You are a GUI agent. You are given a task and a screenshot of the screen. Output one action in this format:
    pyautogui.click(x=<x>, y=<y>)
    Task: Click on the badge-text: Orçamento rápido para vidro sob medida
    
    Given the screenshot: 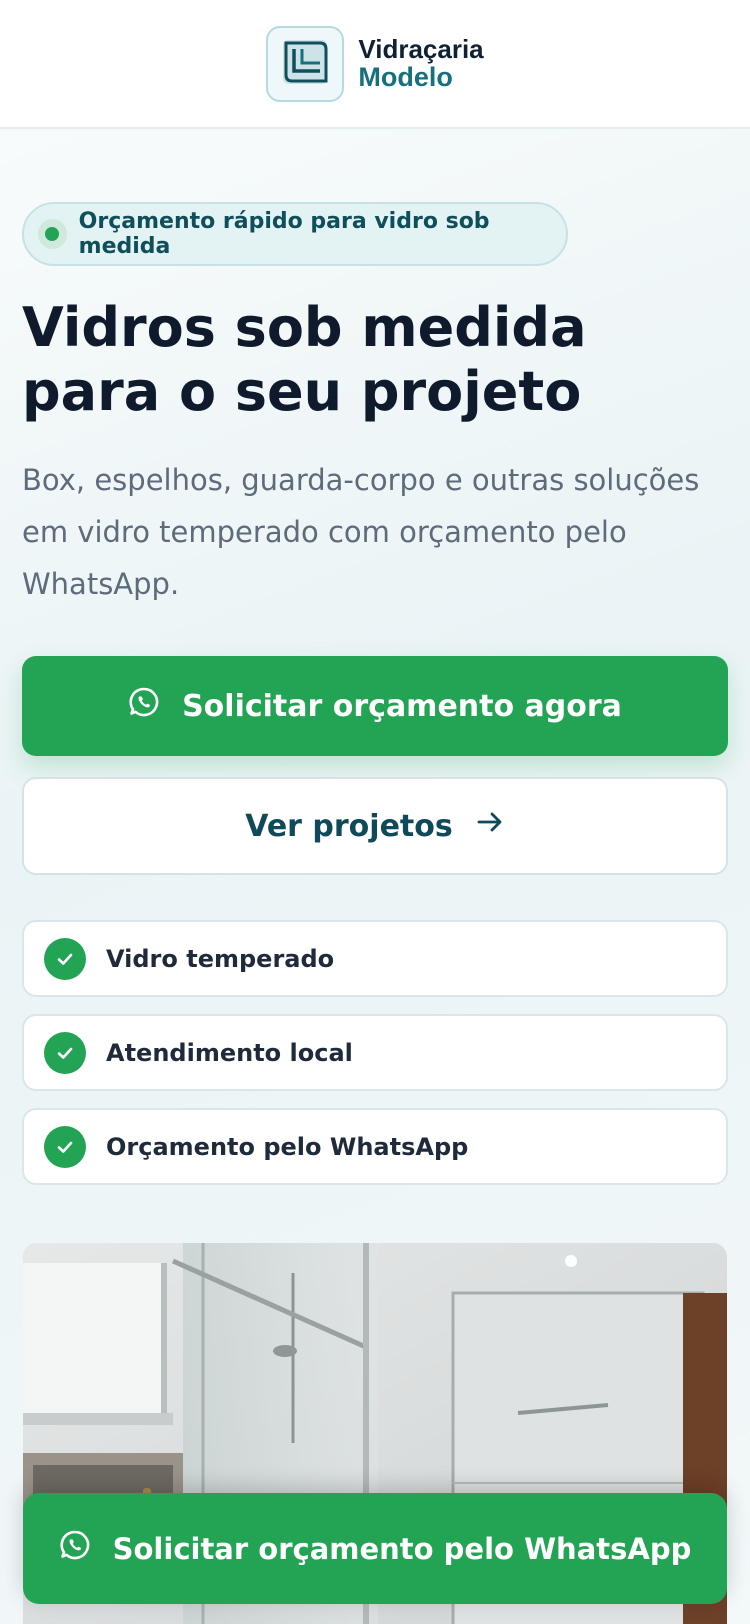 What is the action you would take?
    pyautogui.click(x=284, y=234)
    